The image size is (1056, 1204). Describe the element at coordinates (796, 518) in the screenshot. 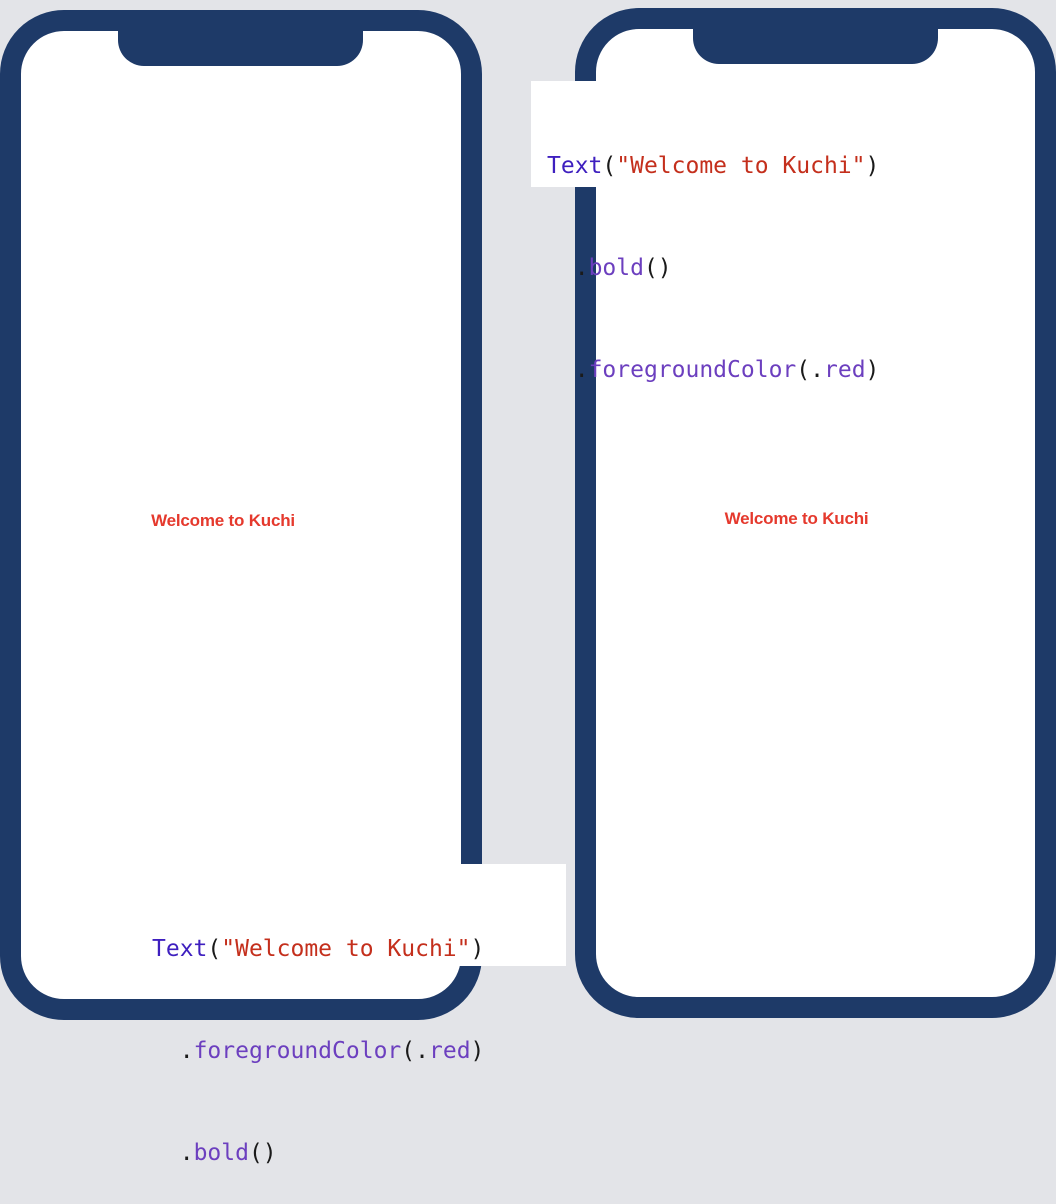

I see `preview-text-right: Welcome to Kuchi` at that location.